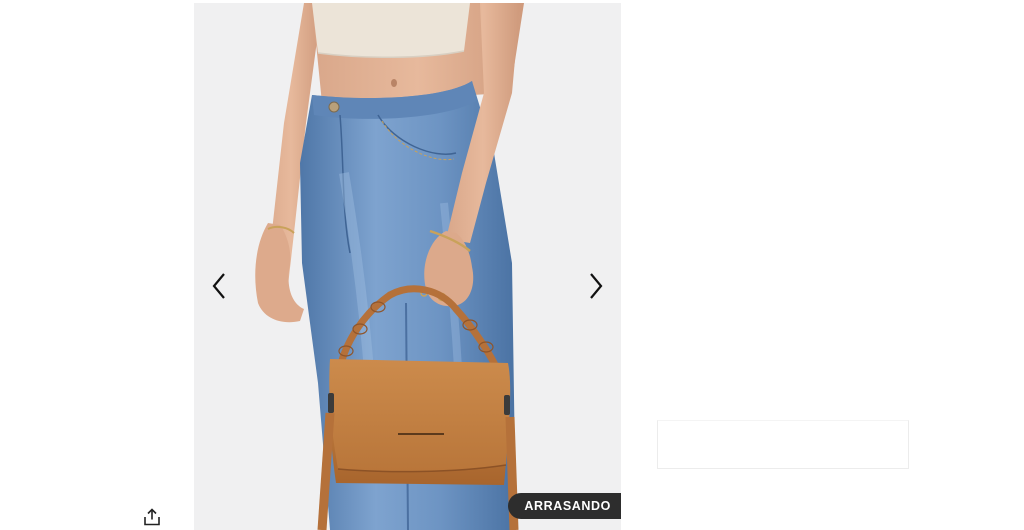 The width and height of the screenshot is (1024, 530). I want to click on chevron-right-icon, so click(596, 286).